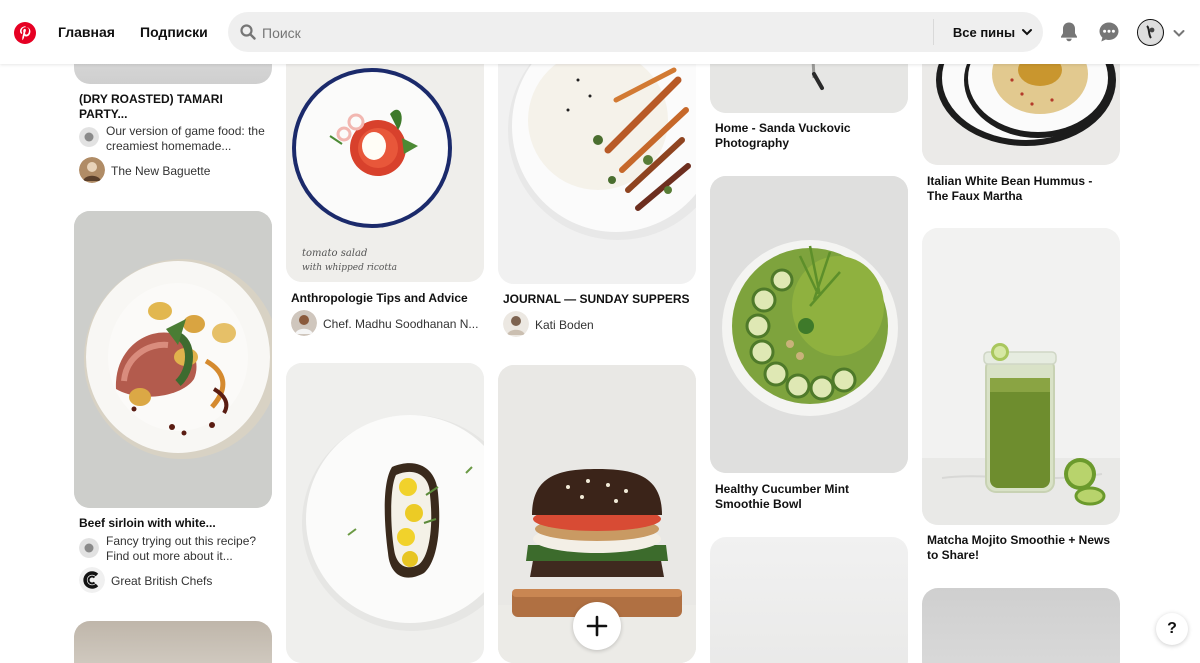 The height and width of the screenshot is (663, 1200). I want to click on tomato-salad-image: tomato salad with whipped ricotta, so click(385, 161).